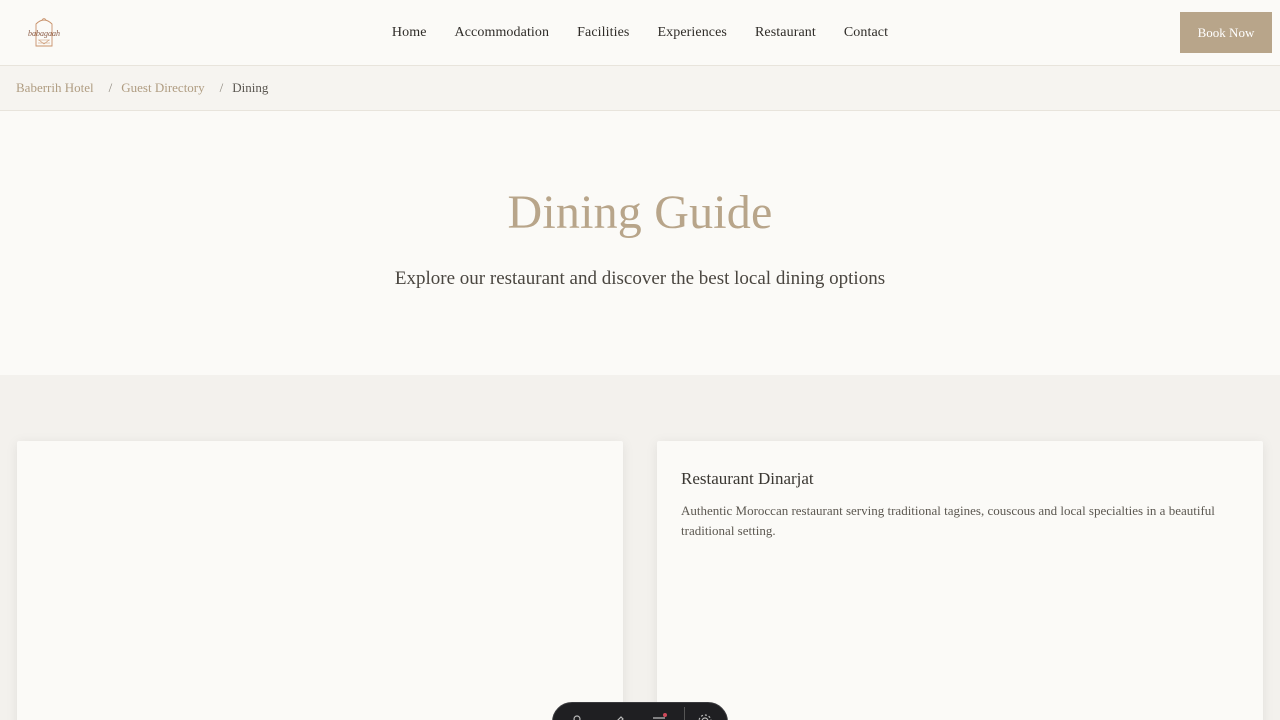 The image size is (1280, 720). Describe the element at coordinates (617, 716) in the screenshot. I see `pen-icon` at that location.